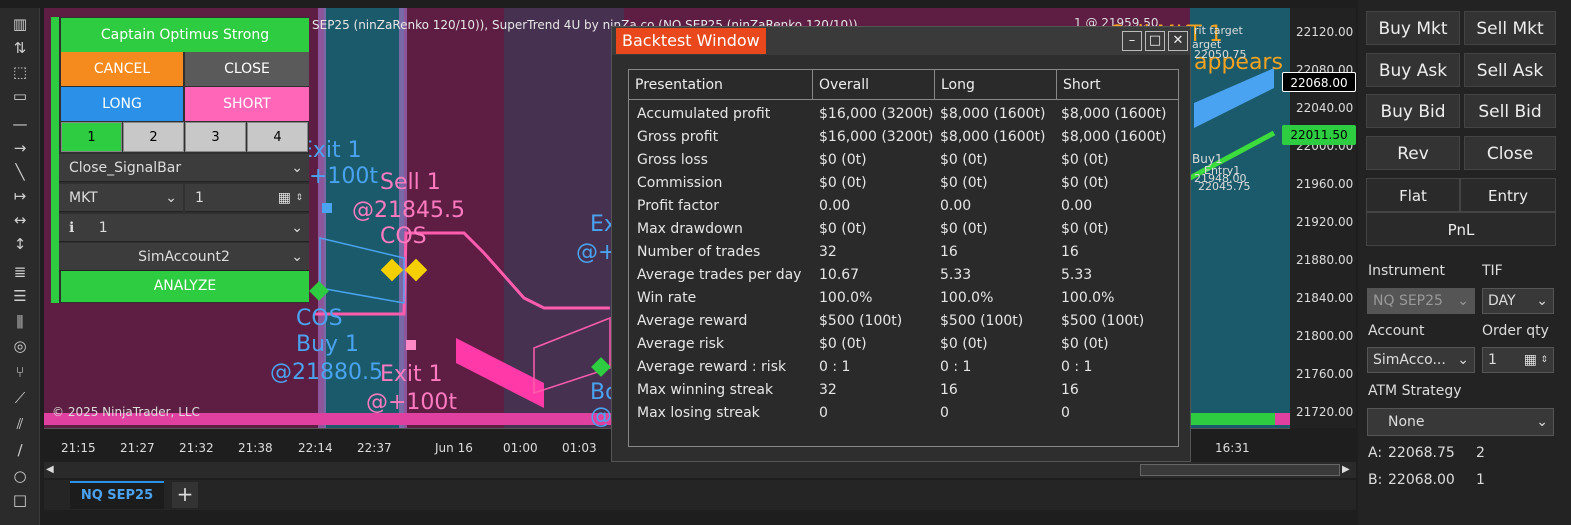 The height and width of the screenshot is (525, 1571). What do you see at coordinates (184, 168) in the screenshot?
I see `signal-dropdown: Close_SignalBar ⌄` at bounding box center [184, 168].